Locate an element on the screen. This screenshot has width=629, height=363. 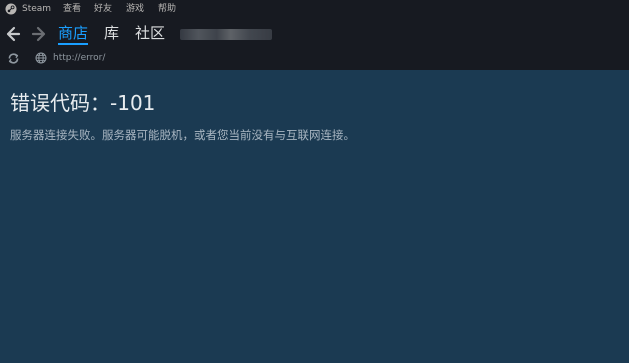
tab-library: 库 is located at coordinates (111, 33).